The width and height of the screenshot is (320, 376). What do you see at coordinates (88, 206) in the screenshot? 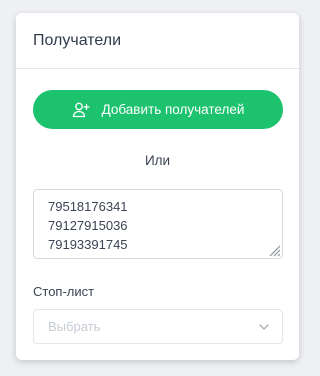
I see `phone-number-line: 79518176341` at bounding box center [88, 206].